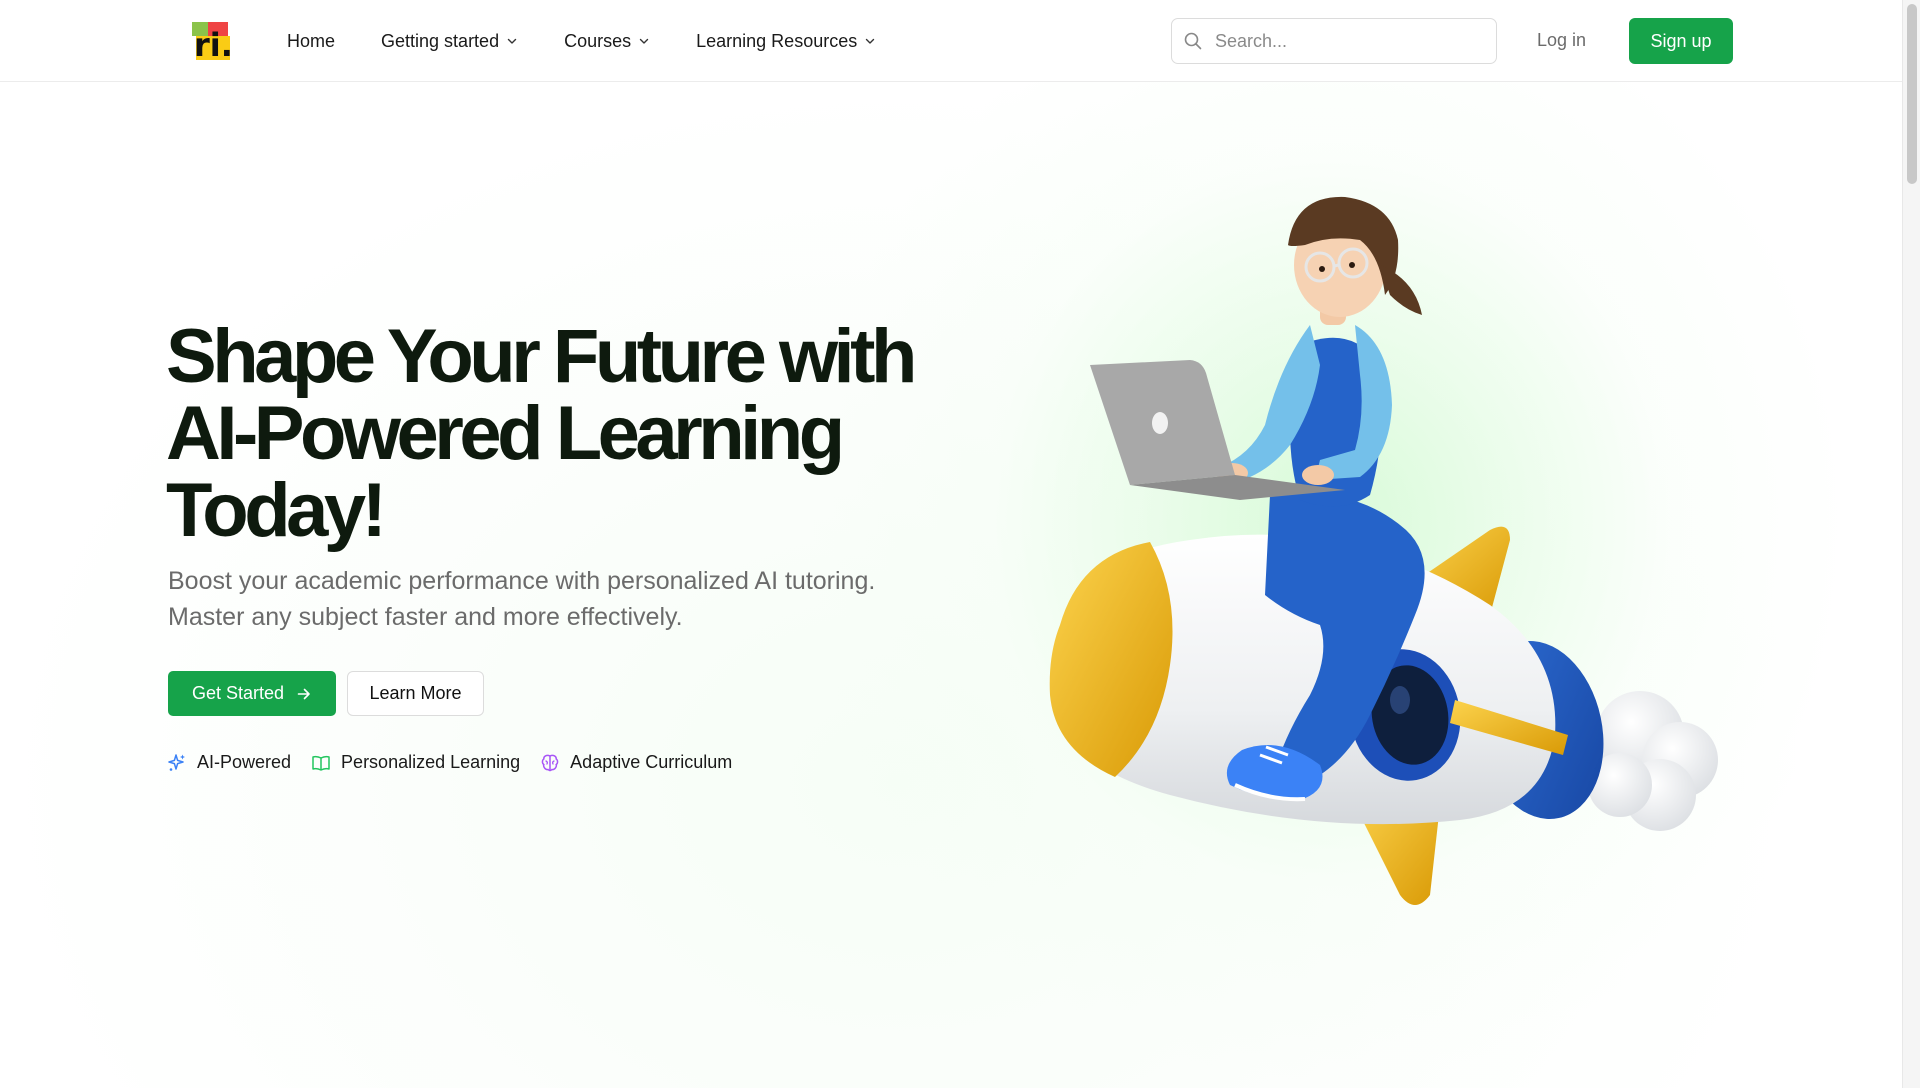 This screenshot has width=1920, height=1088. What do you see at coordinates (541, 356) in the screenshot?
I see `hero-title-line: Shape Your Future with` at bounding box center [541, 356].